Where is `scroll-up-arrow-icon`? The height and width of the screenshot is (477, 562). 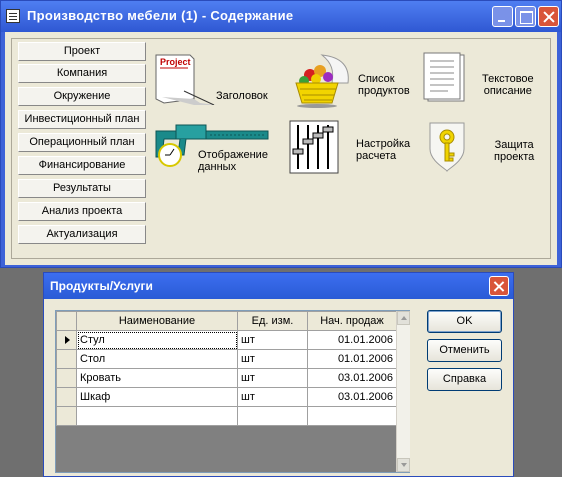
scroll-up-arrow-icon is located at coordinates (403, 318).